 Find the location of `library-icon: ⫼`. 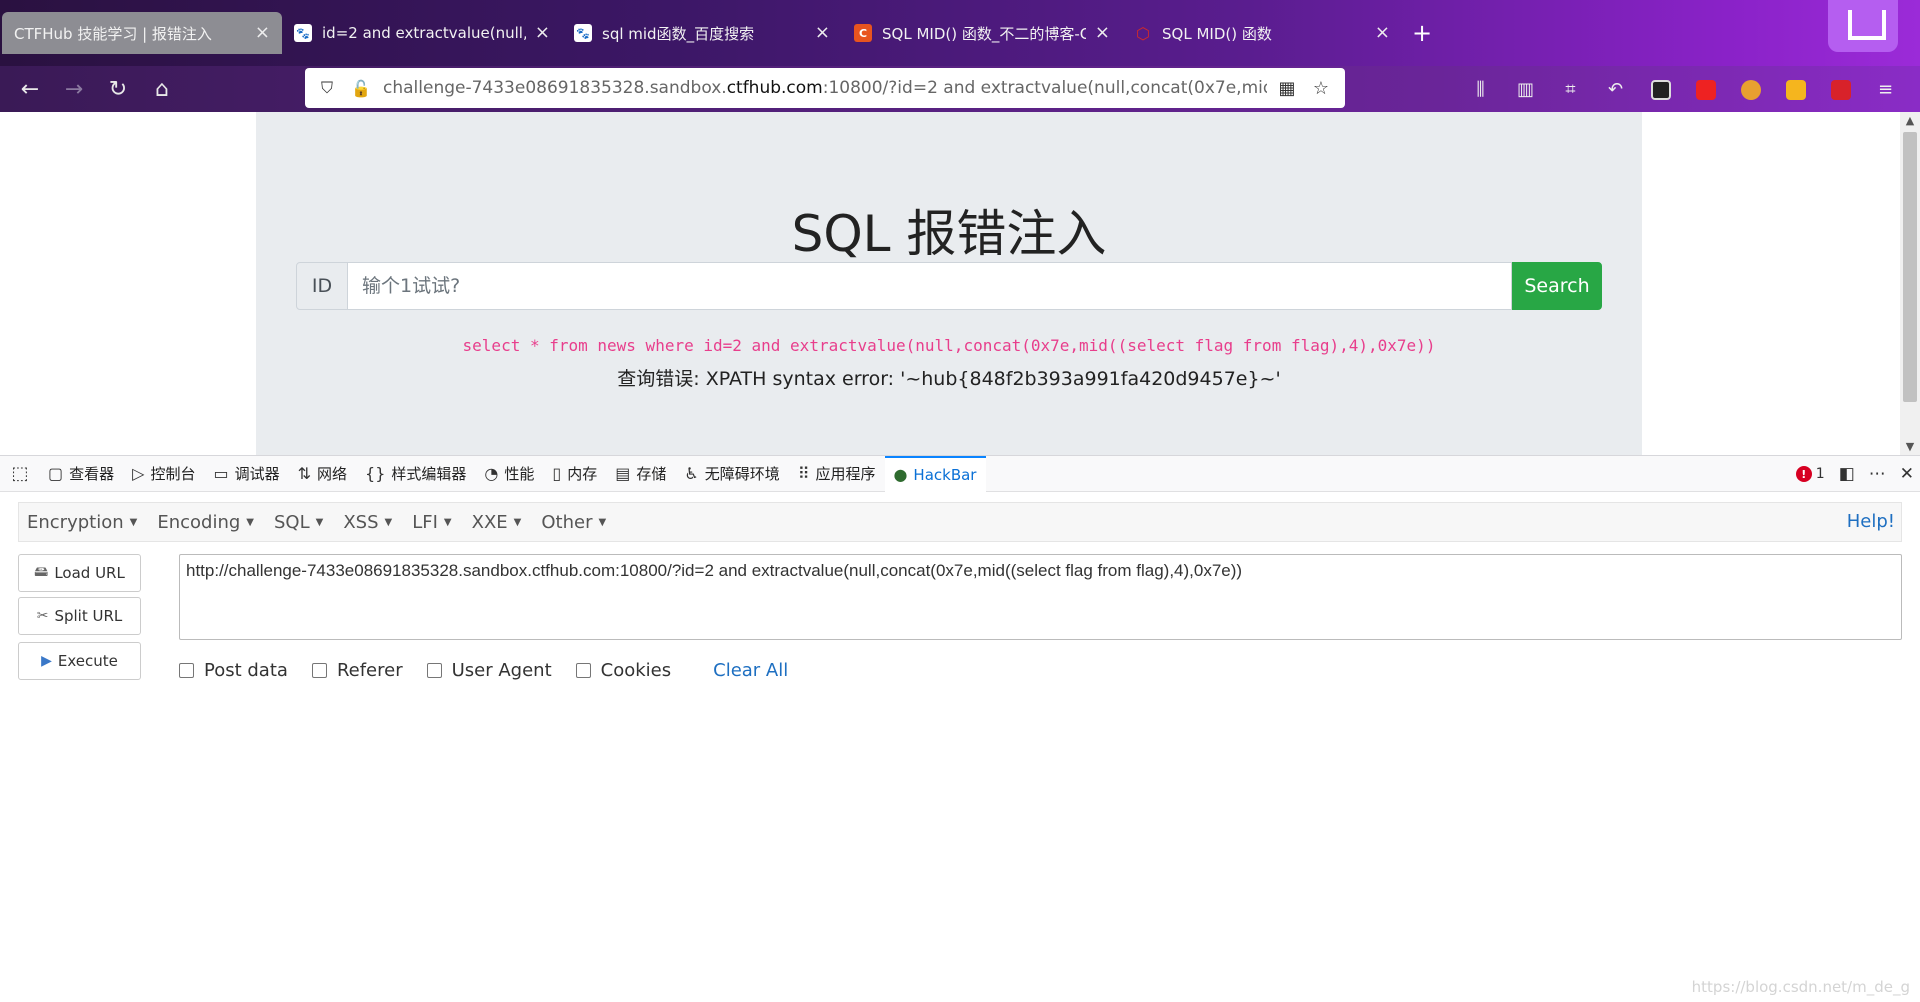

library-icon: ⫼ is located at coordinates (1480, 89).